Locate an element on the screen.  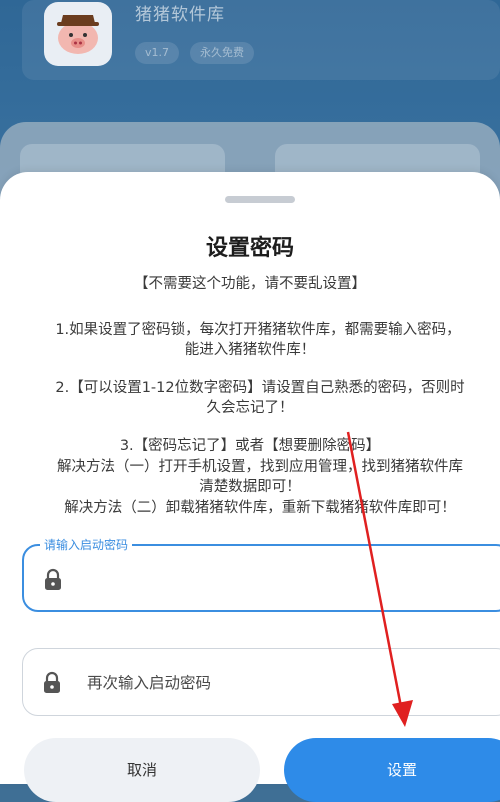
instruction-line: 清楚数据即可！ is located at coordinates (250, 487).